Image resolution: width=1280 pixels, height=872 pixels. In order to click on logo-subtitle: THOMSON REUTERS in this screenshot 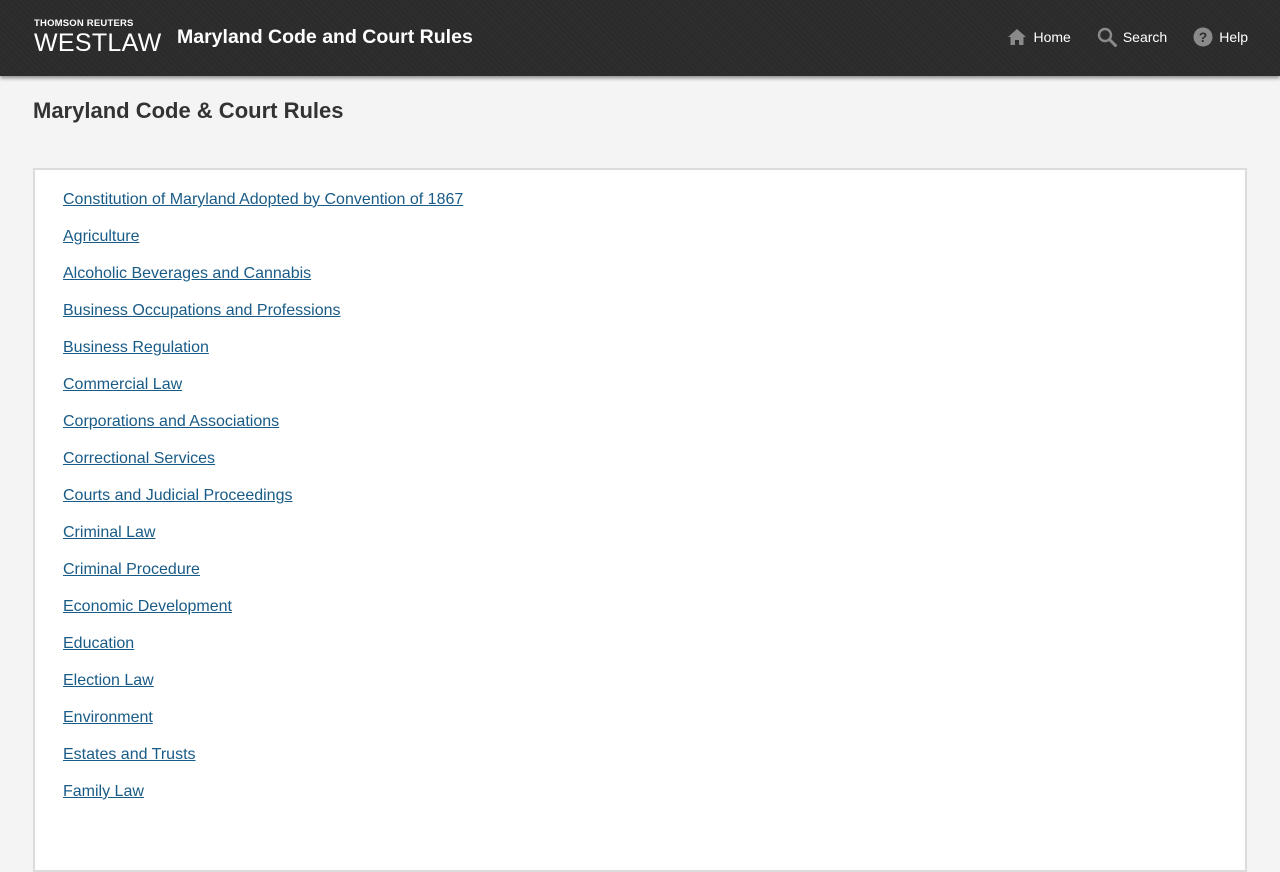, I will do `click(84, 23)`.